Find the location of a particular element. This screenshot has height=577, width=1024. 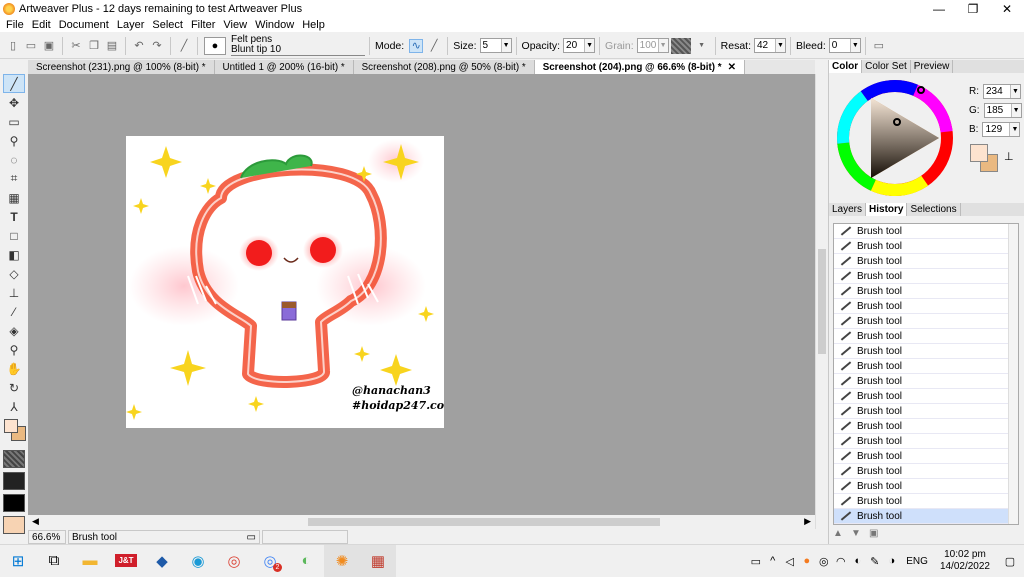

artweaver-green-icon: ◐ is located at coordinates (306, 561).